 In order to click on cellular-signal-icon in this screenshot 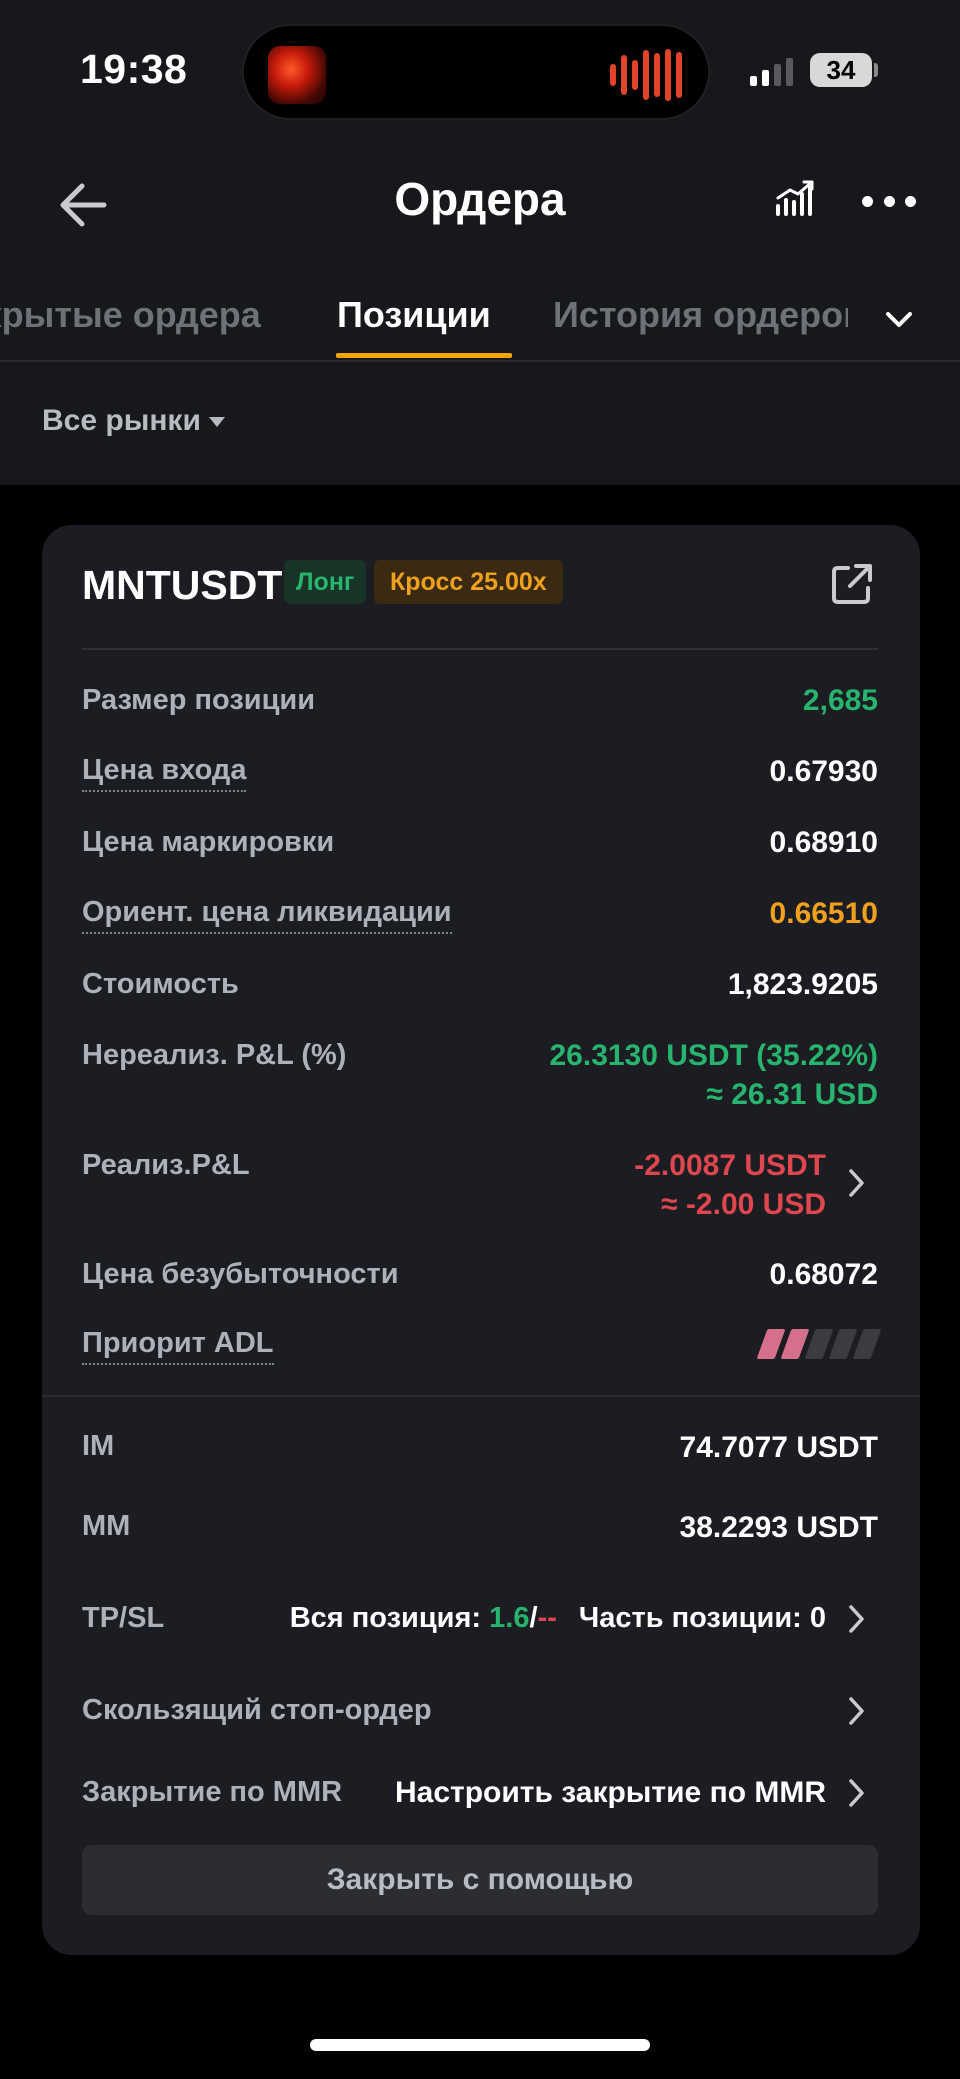, I will do `click(771, 71)`.